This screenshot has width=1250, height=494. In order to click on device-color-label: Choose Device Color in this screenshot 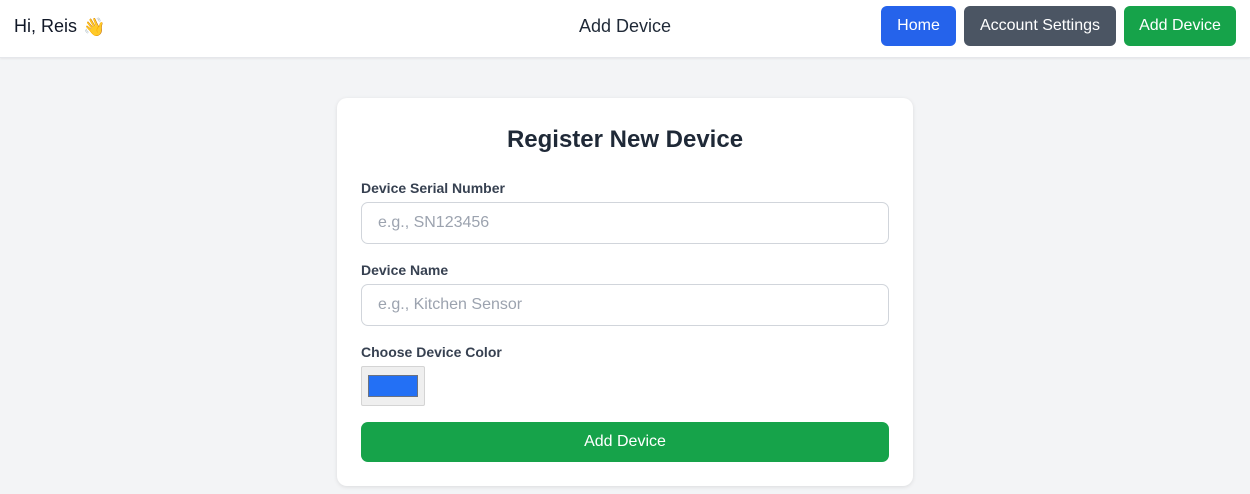, I will do `click(431, 352)`.